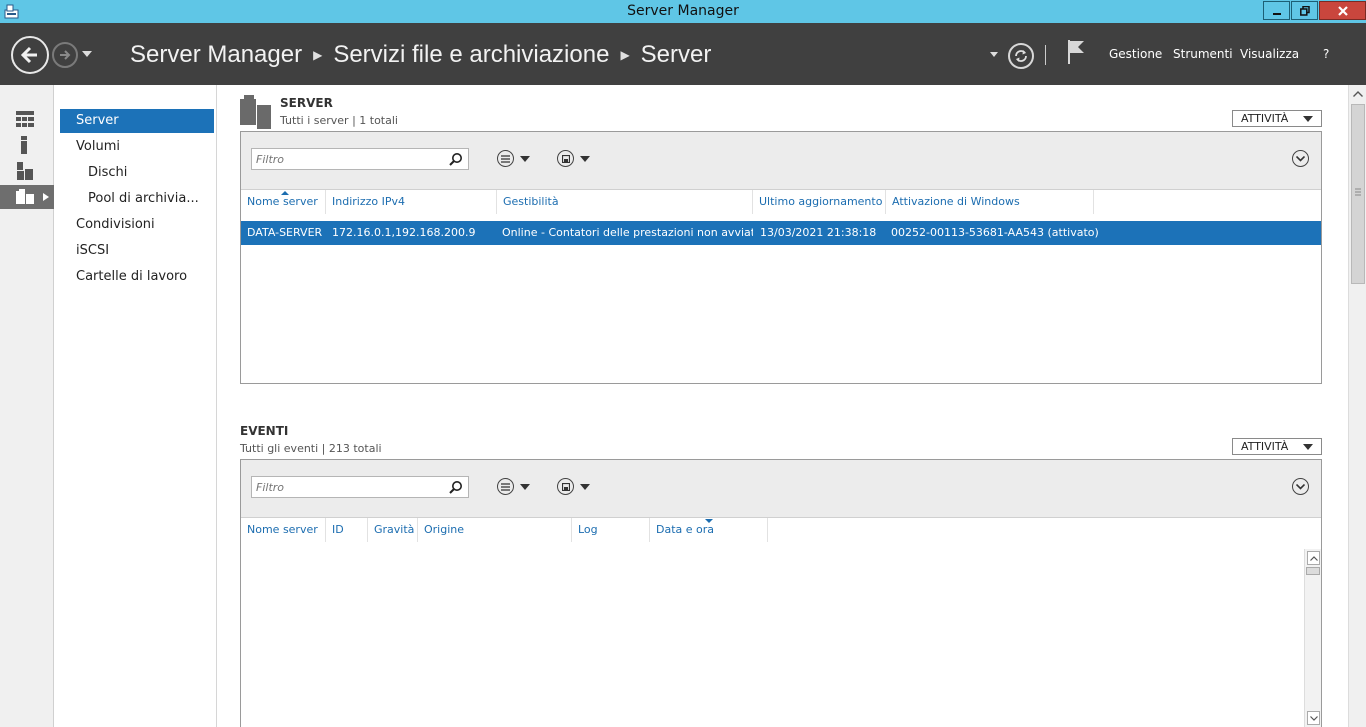 The height and width of the screenshot is (727, 1366). I want to click on servers-save-query-button, so click(573, 158).